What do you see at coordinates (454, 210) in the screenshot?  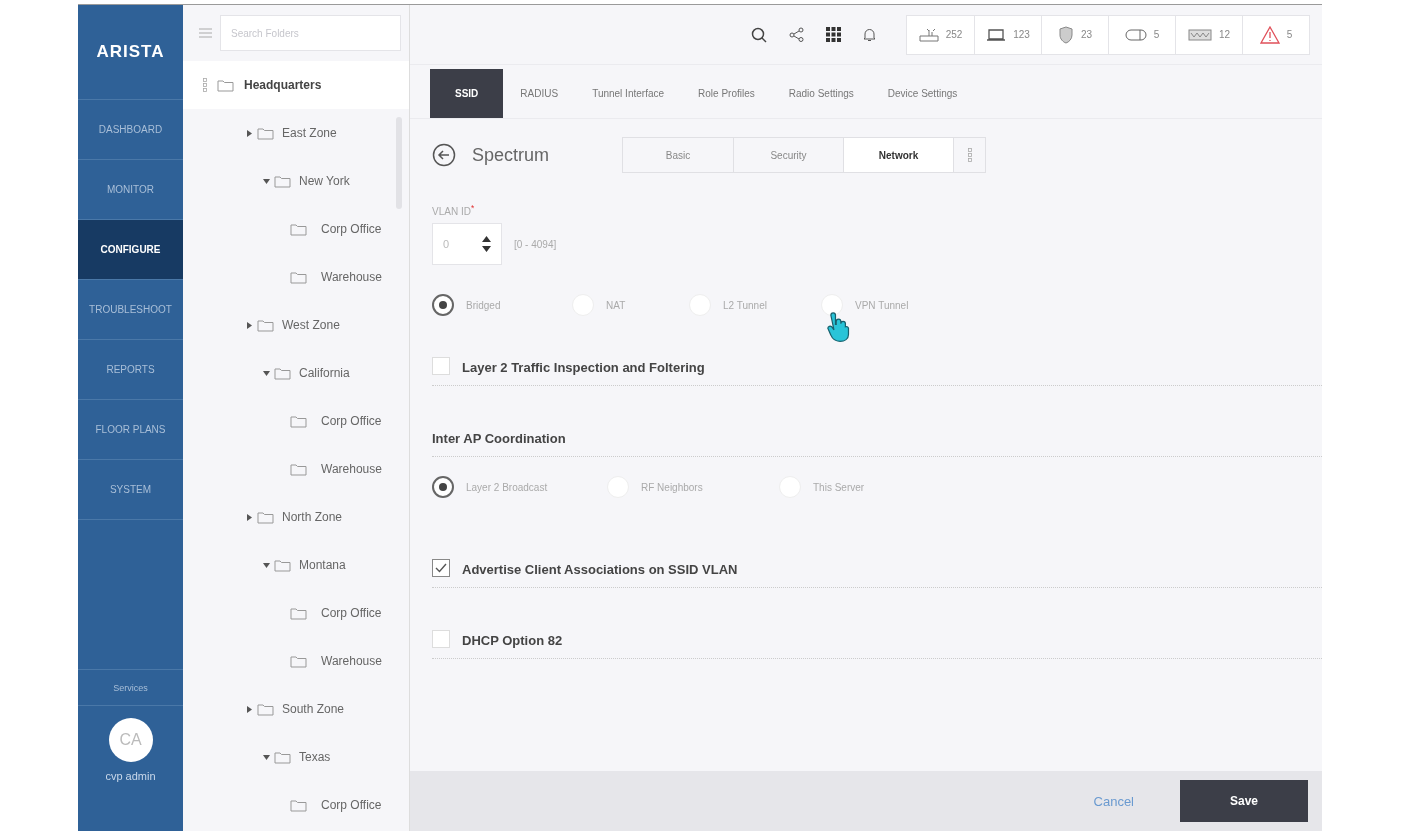 I see `field-label: VLAN ID$^{*}$` at bounding box center [454, 210].